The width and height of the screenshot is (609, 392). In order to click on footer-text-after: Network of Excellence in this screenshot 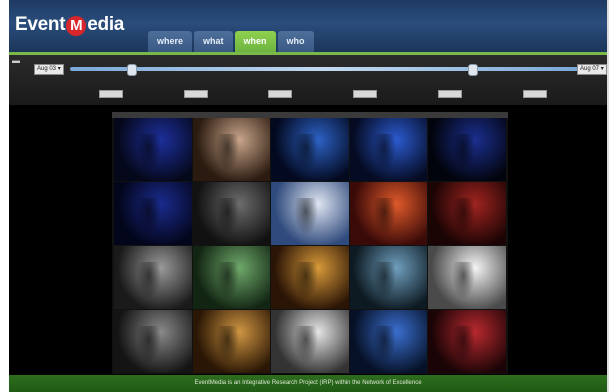, I will do `click(392, 383)`.